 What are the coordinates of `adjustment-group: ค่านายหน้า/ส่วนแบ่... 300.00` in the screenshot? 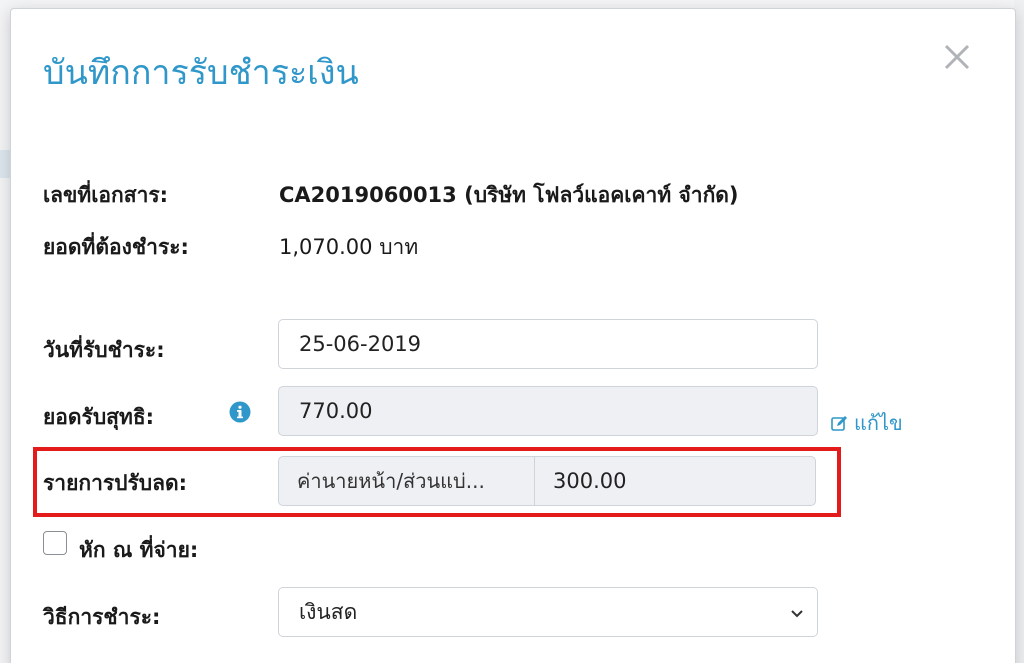 It's located at (547, 481).